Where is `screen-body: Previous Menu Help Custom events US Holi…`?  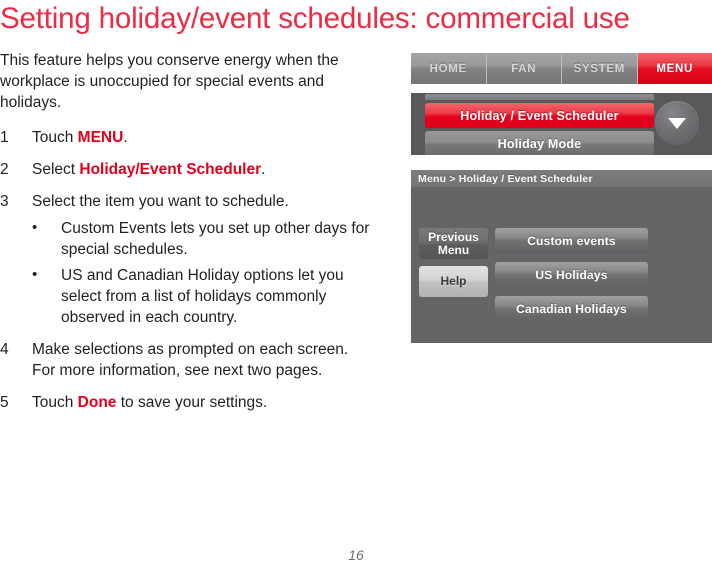 screen-body: Previous Menu Help Custom events US Holi… is located at coordinates (561, 265).